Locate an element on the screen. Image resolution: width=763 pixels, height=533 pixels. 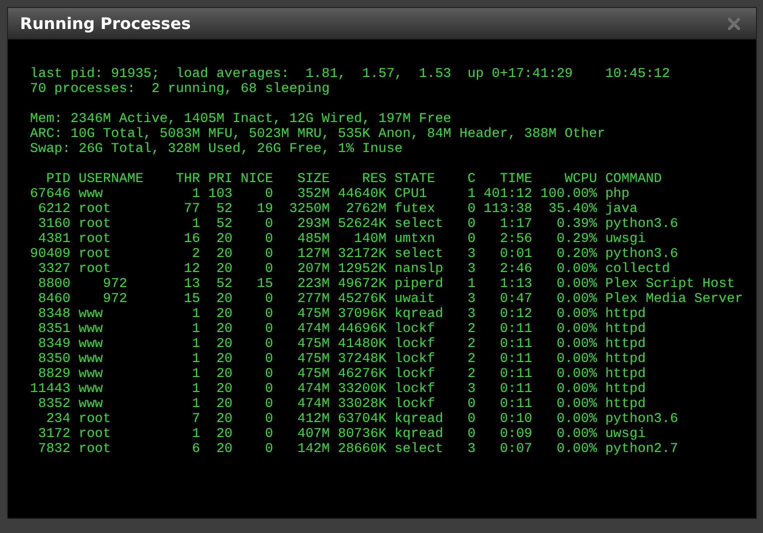
process-row-text: 3172 root 1 20 0 407M 80736K kqread 0 0:09 0.00% uwsgi is located at coordinates (341, 434).